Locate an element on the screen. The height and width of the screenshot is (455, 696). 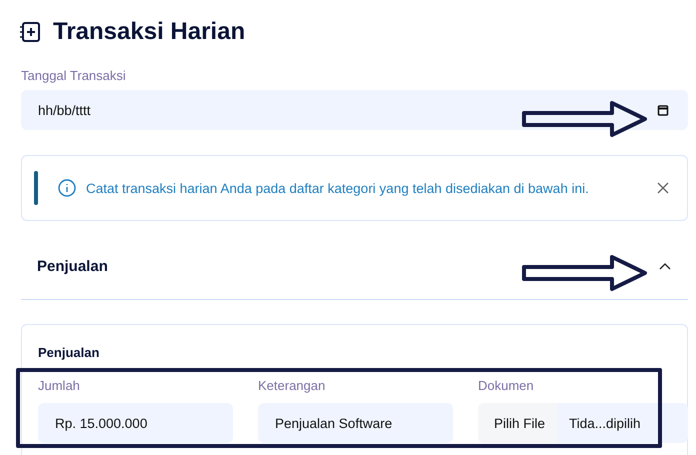
file-field: Pilih File Tida...dipilih is located at coordinates (583, 423).